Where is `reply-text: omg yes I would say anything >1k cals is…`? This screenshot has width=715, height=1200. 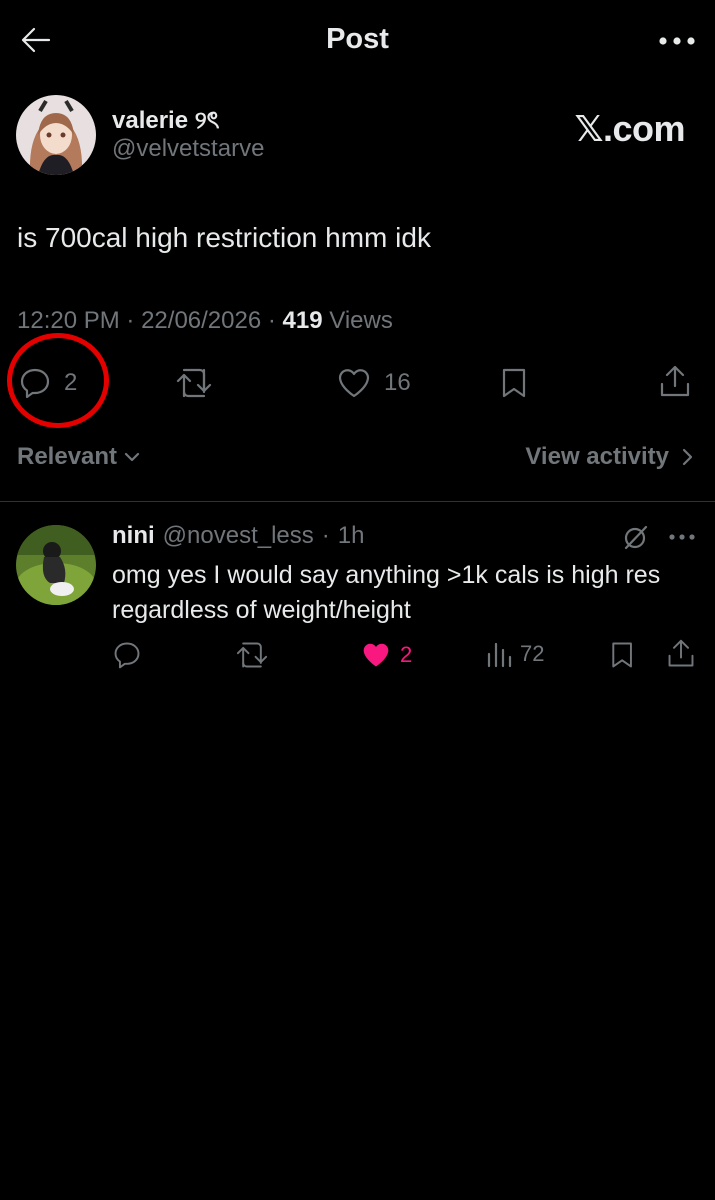
reply-text: omg yes I would say anything >1k cals is… is located at coordinates (386, 592).